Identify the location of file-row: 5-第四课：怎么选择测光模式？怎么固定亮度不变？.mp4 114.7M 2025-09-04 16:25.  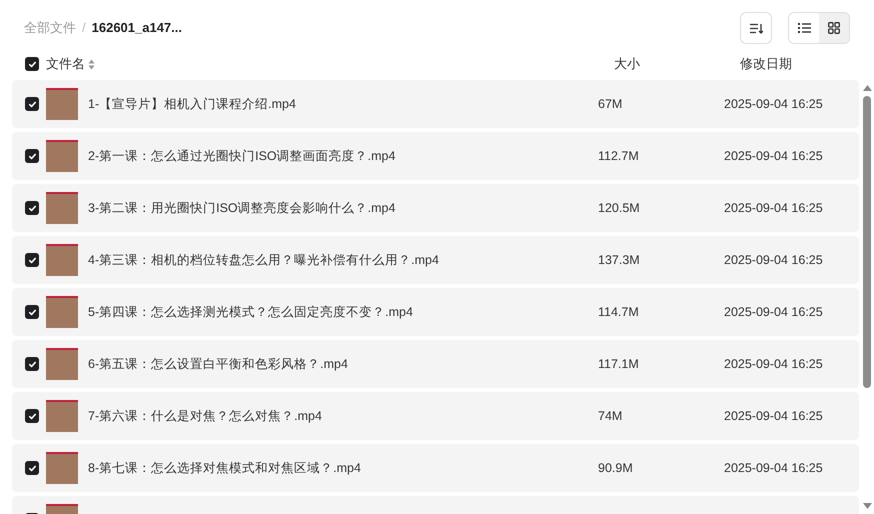
(436, 312).